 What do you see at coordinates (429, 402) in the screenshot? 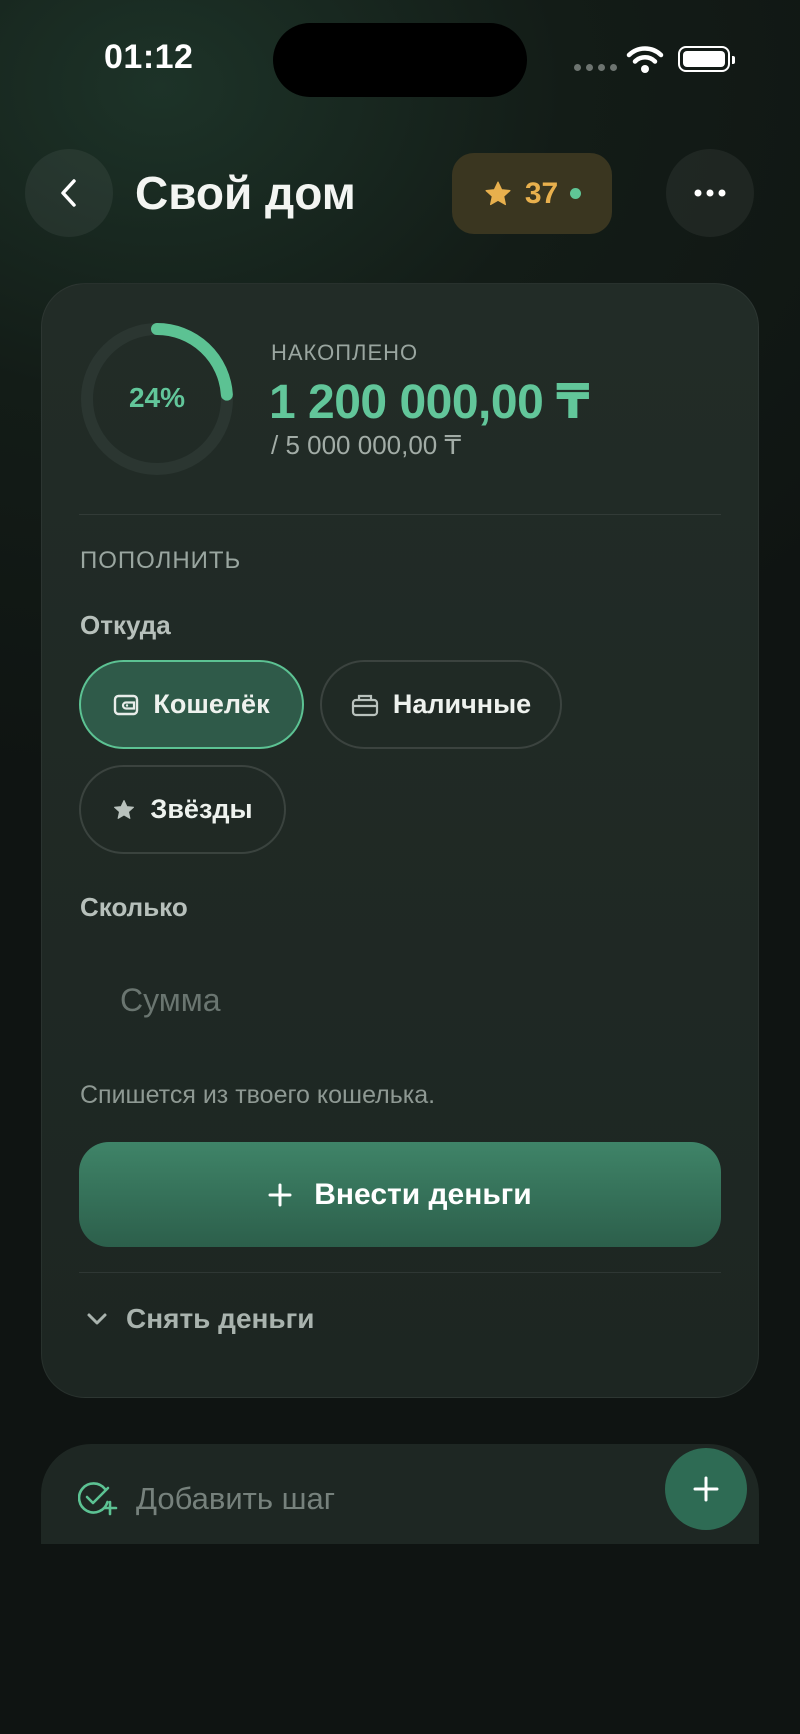
I see `saved-amount: 1 200 000,00 ₸` at bounding box center [429, 402].